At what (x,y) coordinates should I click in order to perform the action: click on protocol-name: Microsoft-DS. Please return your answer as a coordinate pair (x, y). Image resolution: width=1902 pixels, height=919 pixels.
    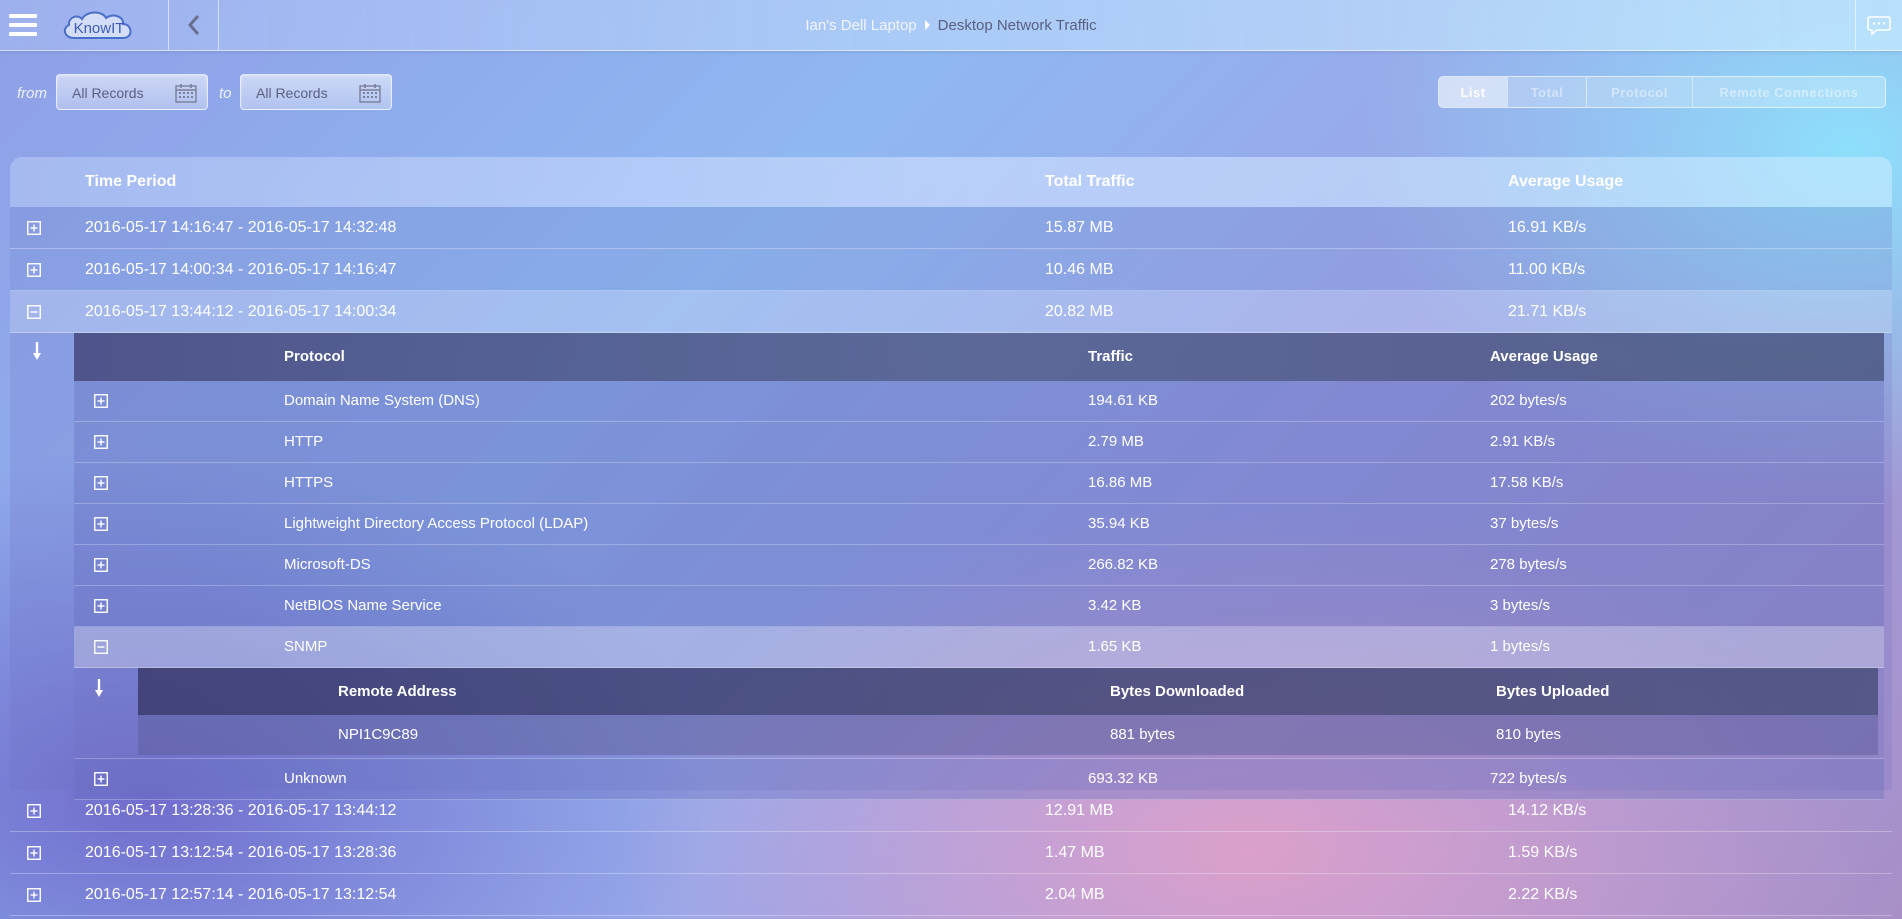
    Looking at the image, I should click on (327, 564).